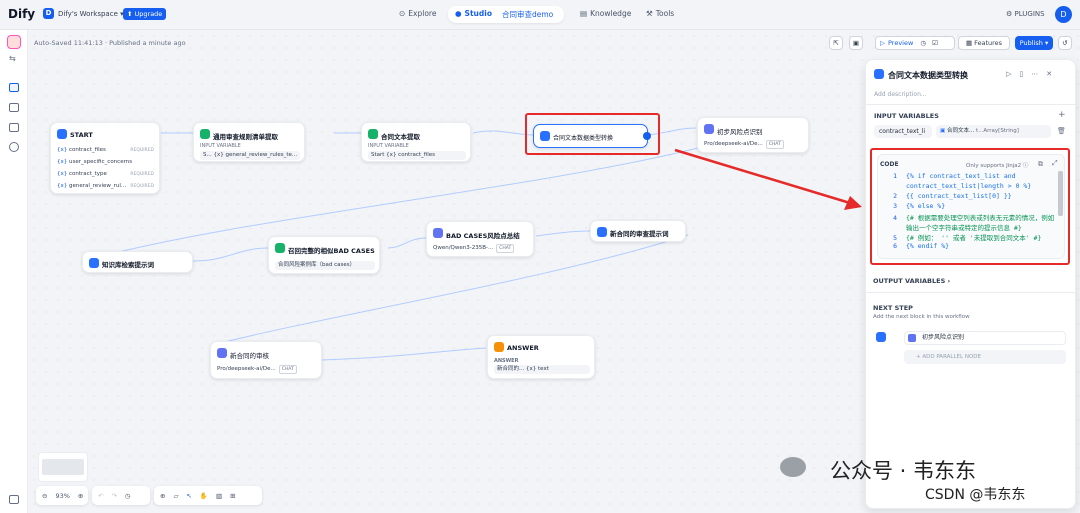  Describe the element at coordinates (14, 107) in the screenshot. I see `api-access-icon` at that location.